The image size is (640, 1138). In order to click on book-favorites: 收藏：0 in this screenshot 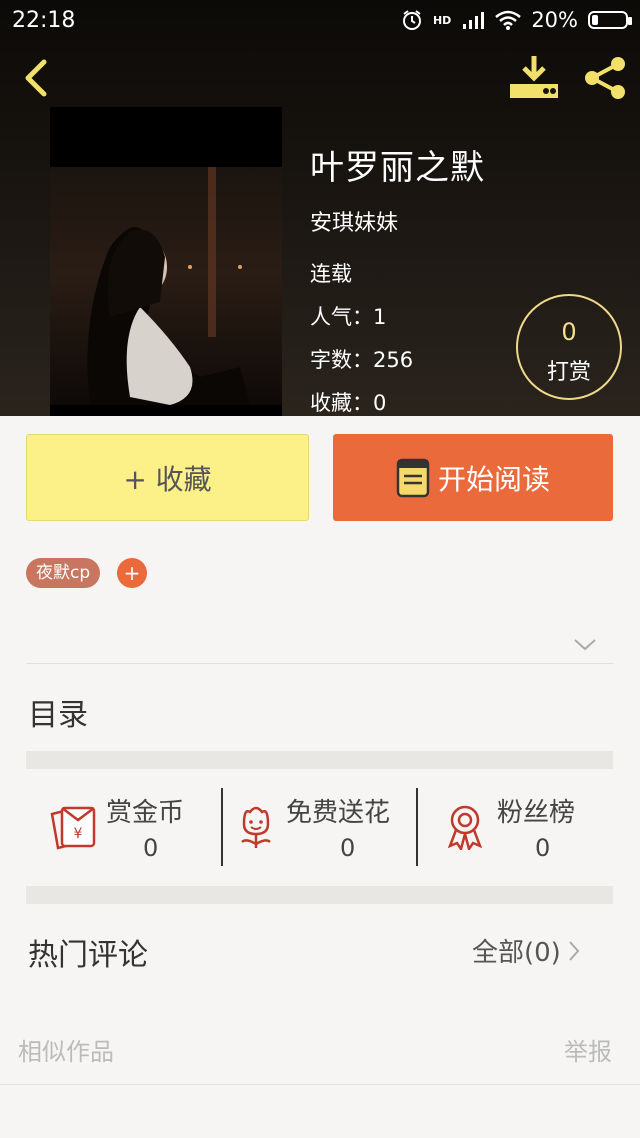, I will do `click(348, 403)`.